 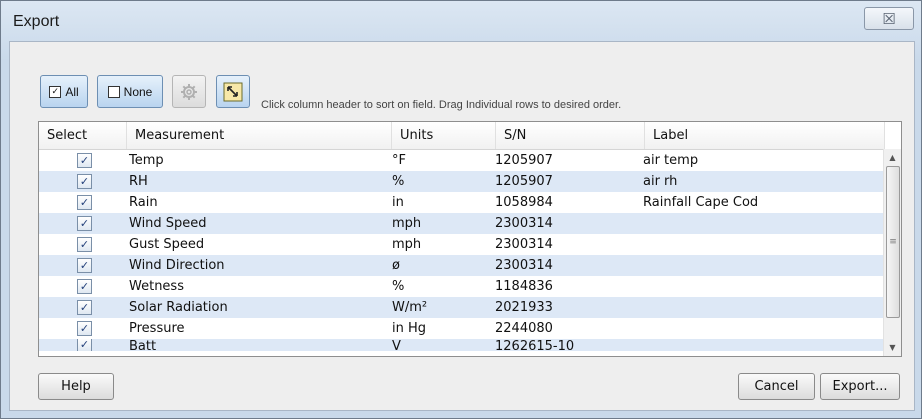 I want to click on label-cell: air rh, so click(x=660, y=181).